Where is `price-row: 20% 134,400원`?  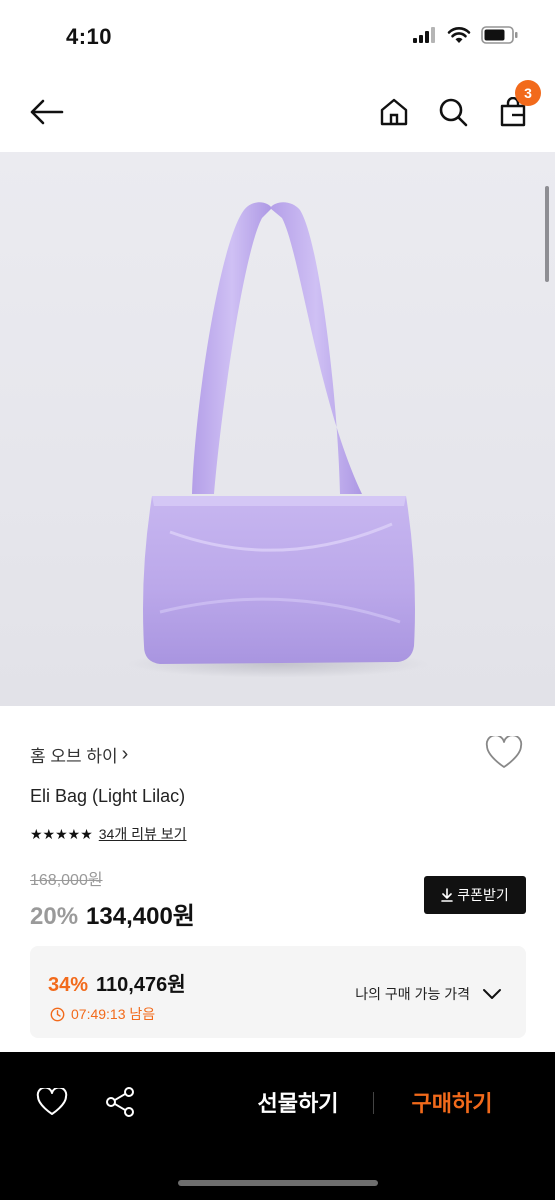 price-row: 20% 134,400원 is located at coordinates (112, 913).